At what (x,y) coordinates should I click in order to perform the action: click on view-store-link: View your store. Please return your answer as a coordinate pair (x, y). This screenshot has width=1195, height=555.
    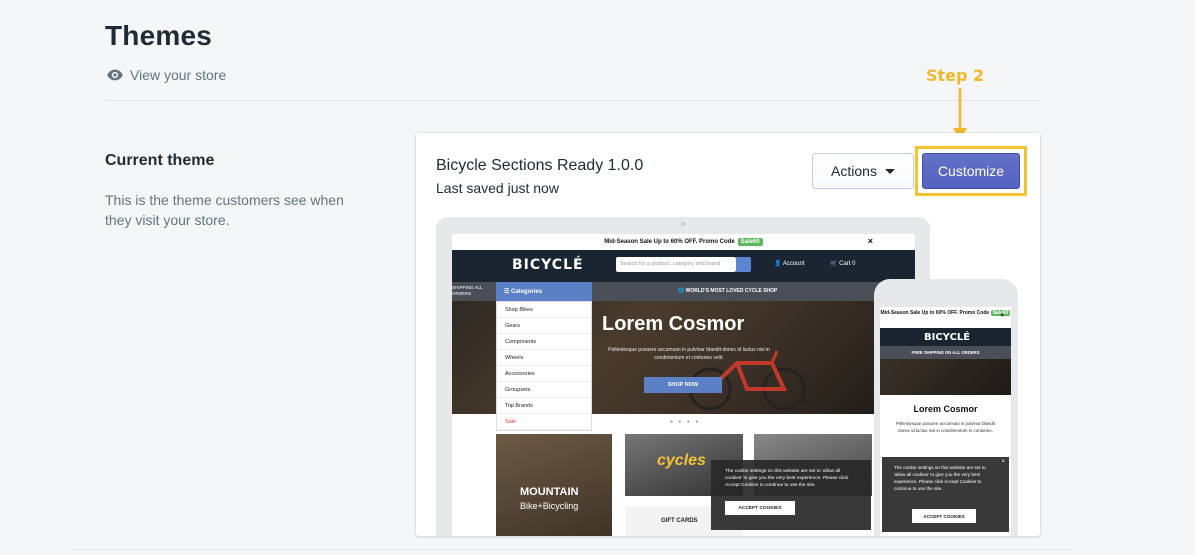
    Looking at the image, I should click on (166, 75).